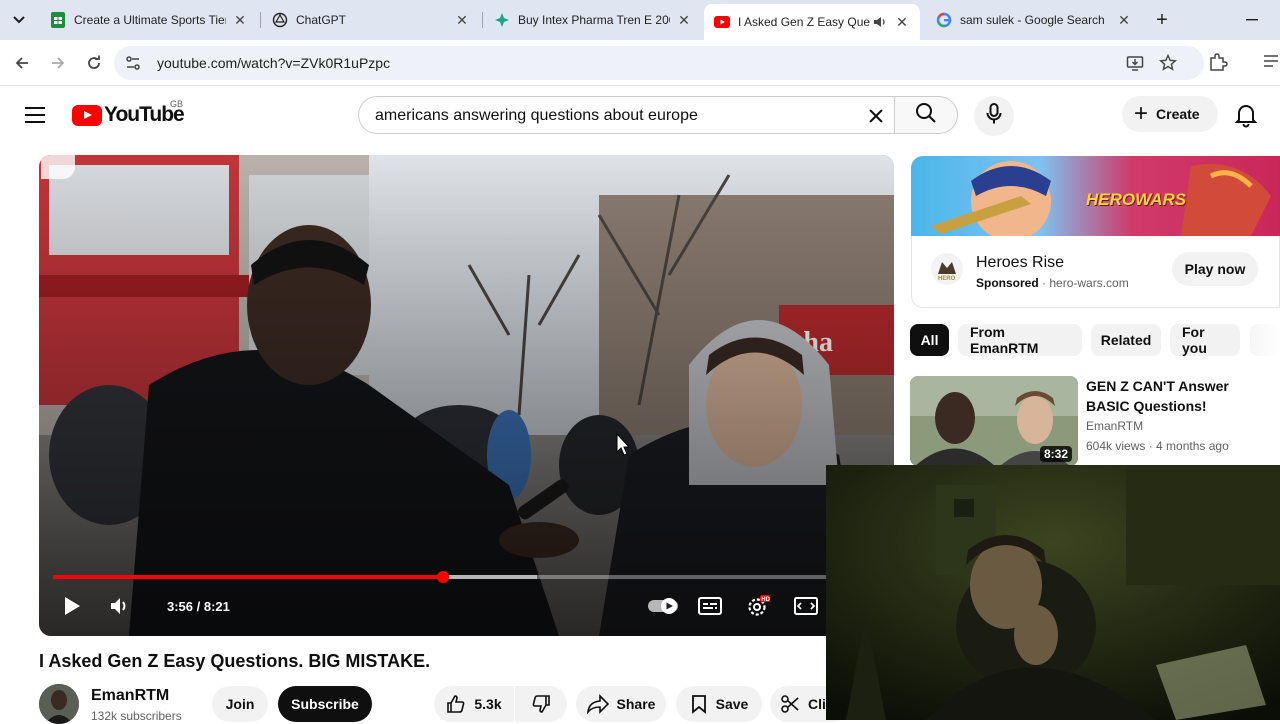 This screenshot has height=724, width=1280. I want to click on progress-bar, so click(467, 577).